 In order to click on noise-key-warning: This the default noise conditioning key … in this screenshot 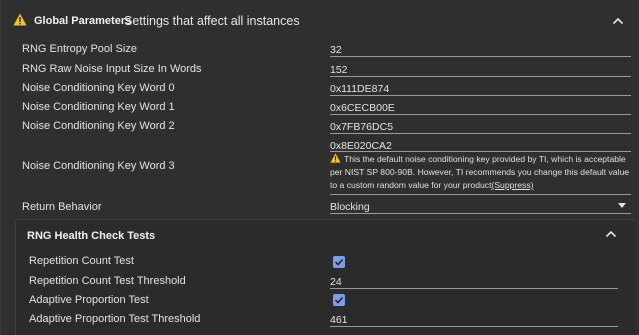, I will do `click(480, 172)`.